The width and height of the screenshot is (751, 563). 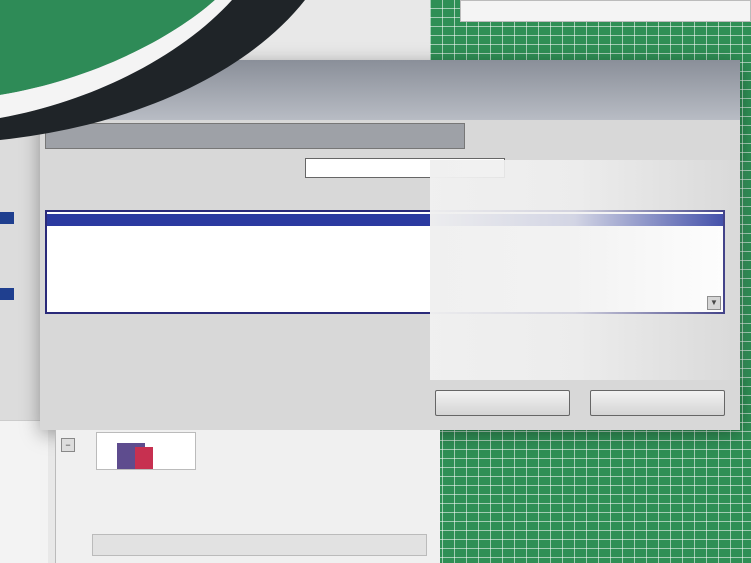 What do you see at coordinates (390, 90) in the screenshot?
I see `dialog-title-bar` at bounding box center [390, 90].